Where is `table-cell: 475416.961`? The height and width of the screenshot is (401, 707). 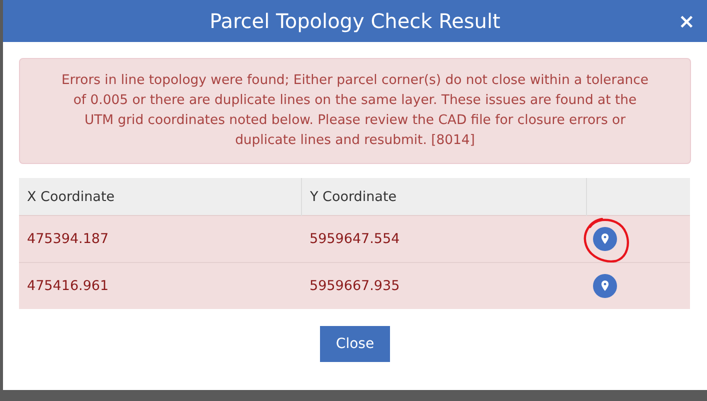 table-cell: 475416.961 is located at coordinates (160, 285).